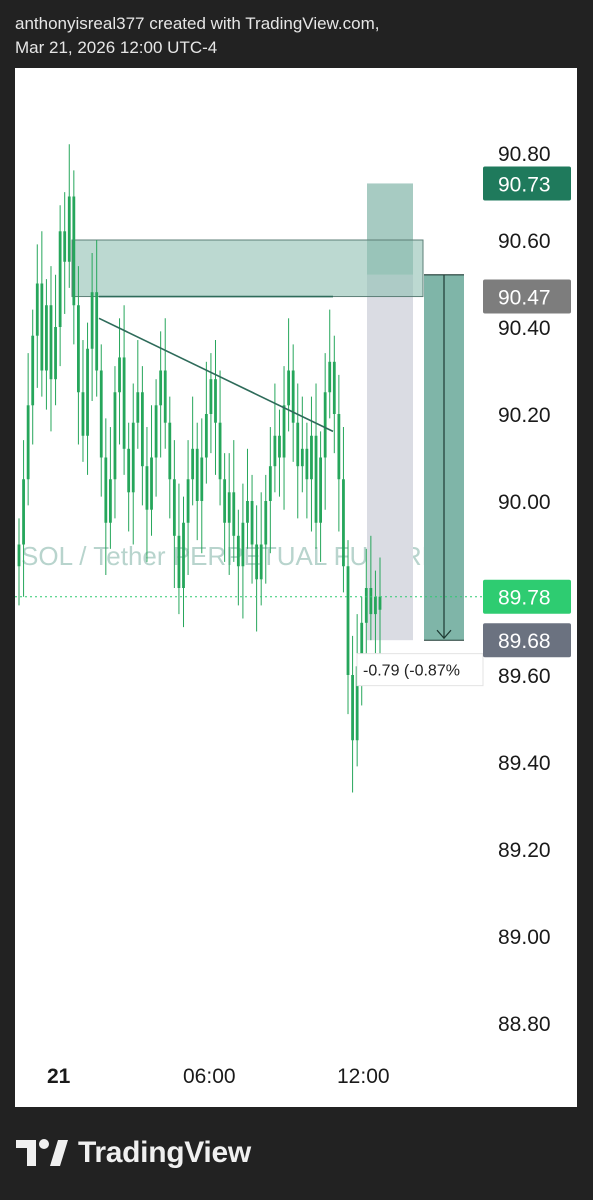  What do you see at coordinates (524, 676) in the screenshot?
I see `y-tick-label: 89.60` at bounding box center [524, 676].